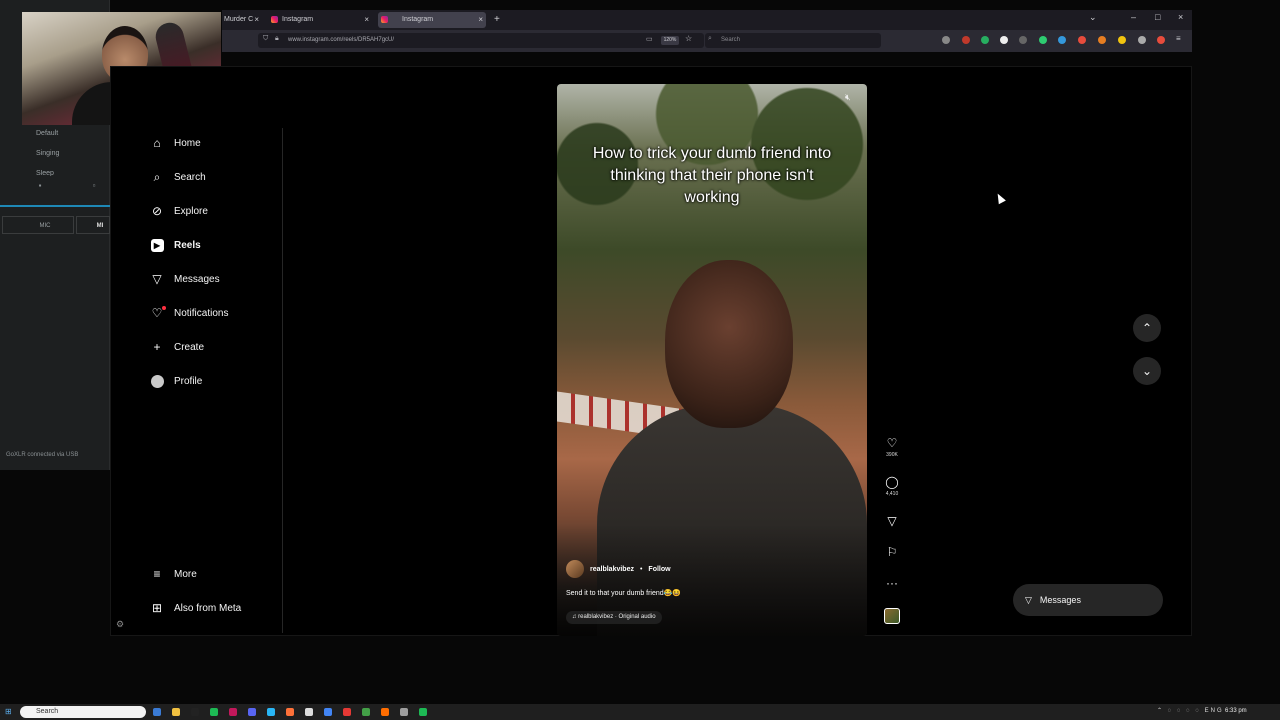 This screenshot has height=720, width=1280. What do you see at coordinates (55, 133) in the screenshot?
I see `preset-default: Default` at bounding box center [55, 133].